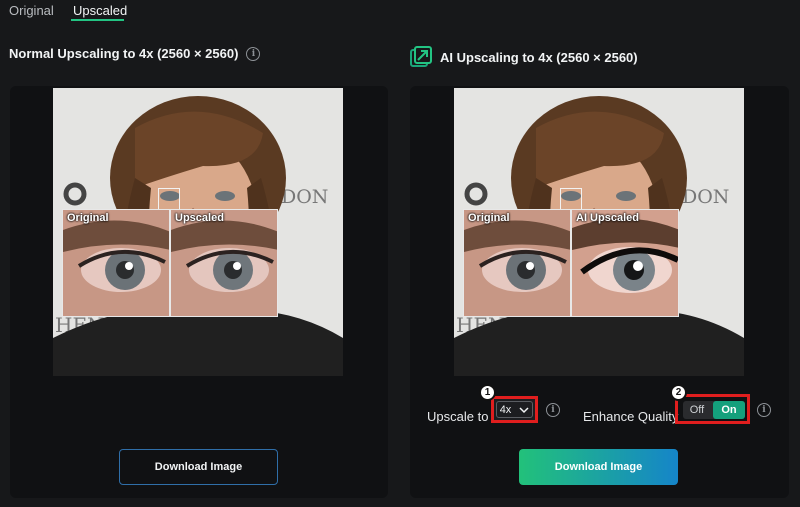  I want to click on toggle-off-option: Off, so click(697, 410).